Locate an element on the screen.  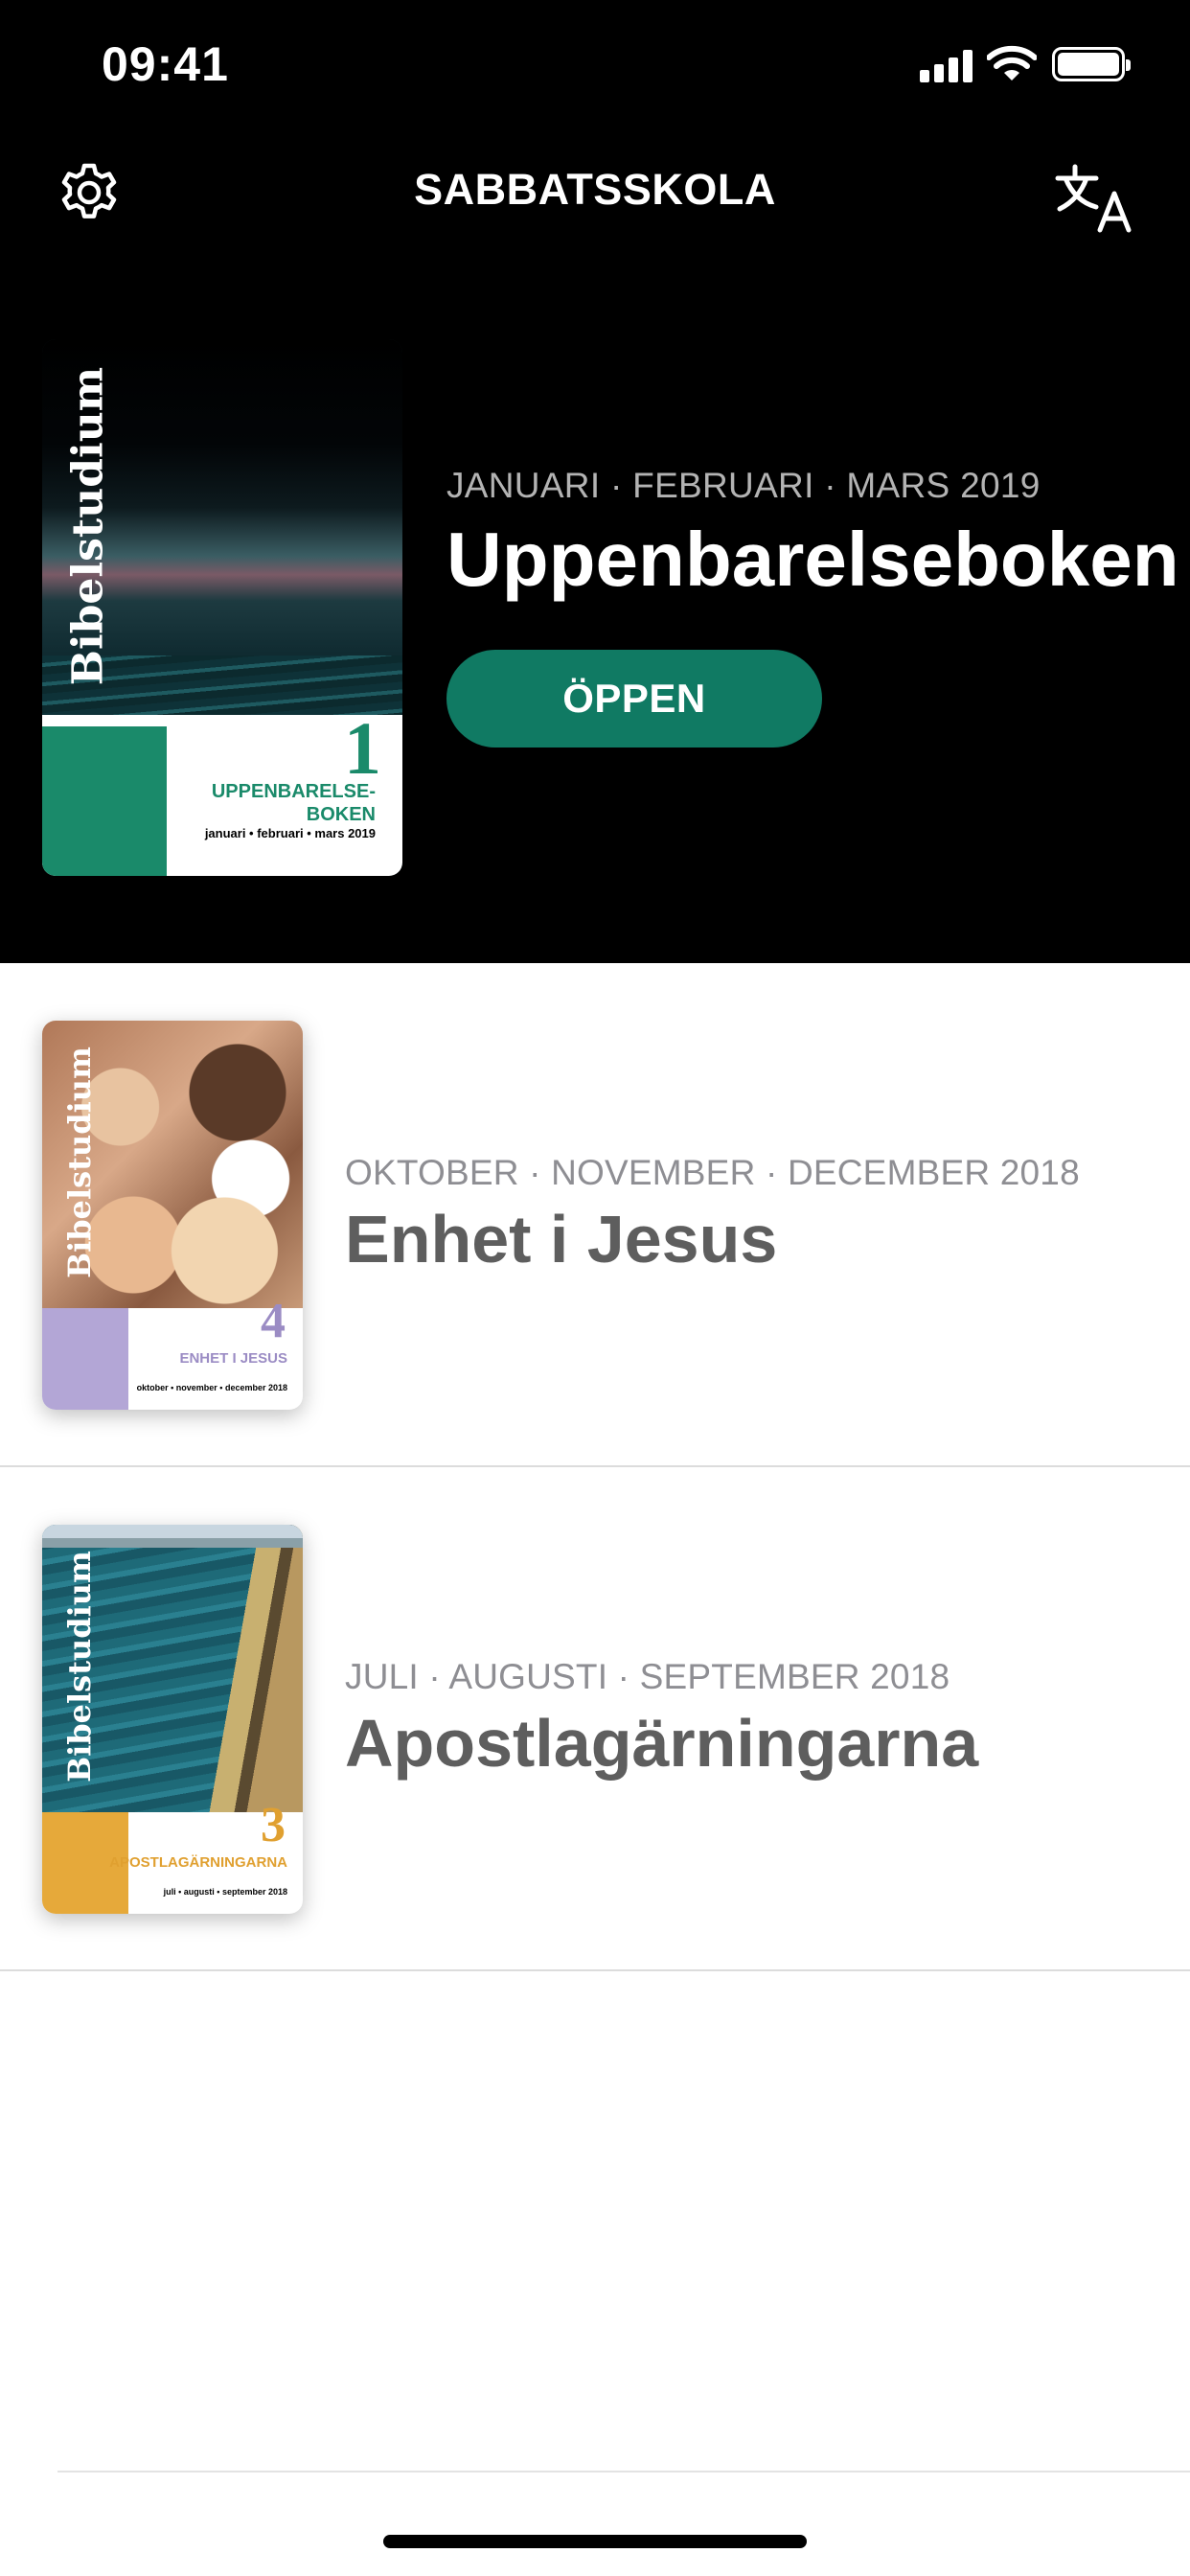
home-indicator is located at coordinates (595, 2541).